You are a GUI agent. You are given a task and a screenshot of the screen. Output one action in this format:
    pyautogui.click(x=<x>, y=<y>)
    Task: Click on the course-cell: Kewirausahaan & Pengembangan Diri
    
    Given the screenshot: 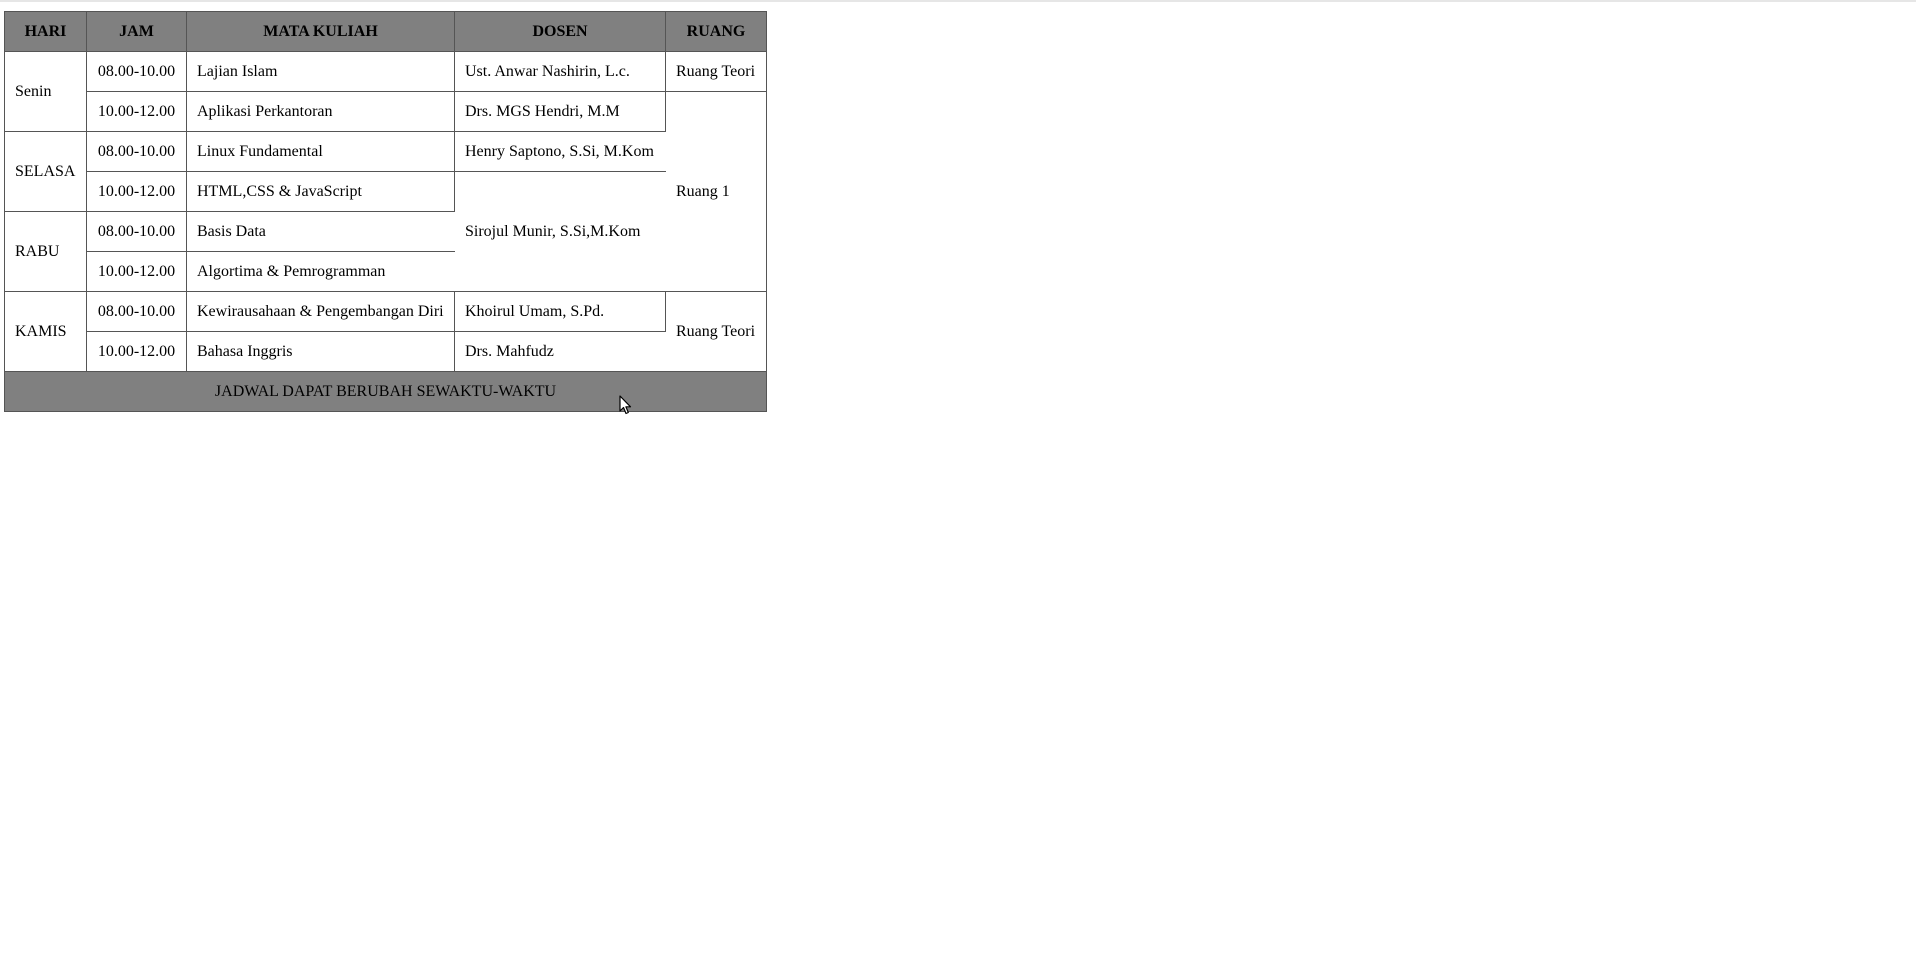 What is the action you would take?
    pyautogui.click(x=321, y=312)
    